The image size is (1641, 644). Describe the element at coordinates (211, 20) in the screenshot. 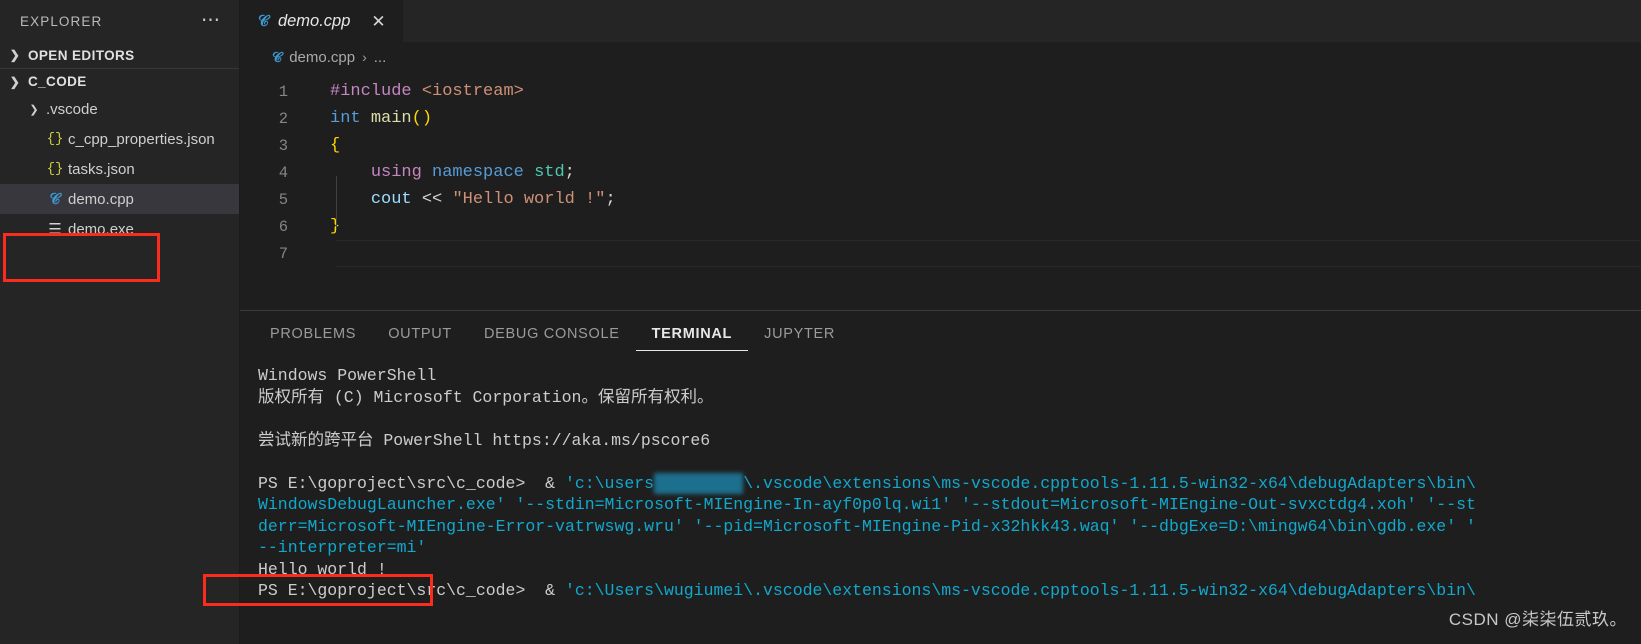

I see `ellipsis-icon: ⋯` at that location.